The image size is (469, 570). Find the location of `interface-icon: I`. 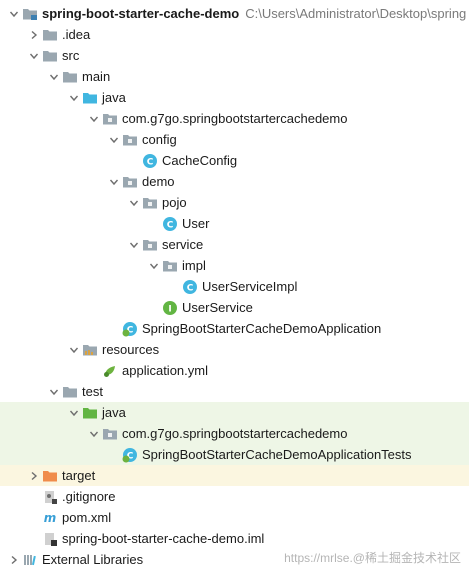

interface-icon: I is located at coordinates (170, 308).